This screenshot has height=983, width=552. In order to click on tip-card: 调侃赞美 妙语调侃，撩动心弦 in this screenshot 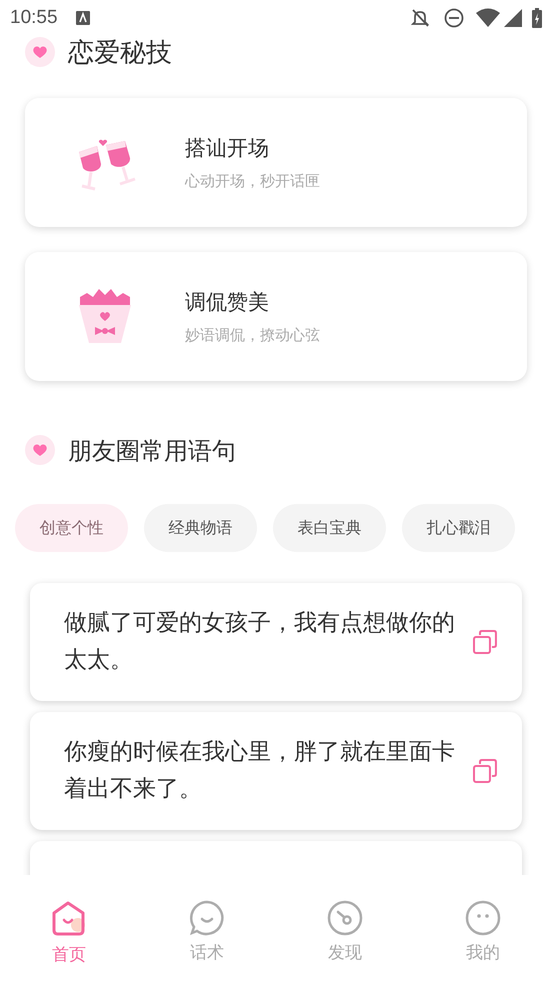, I will do `click(276, 316)`.